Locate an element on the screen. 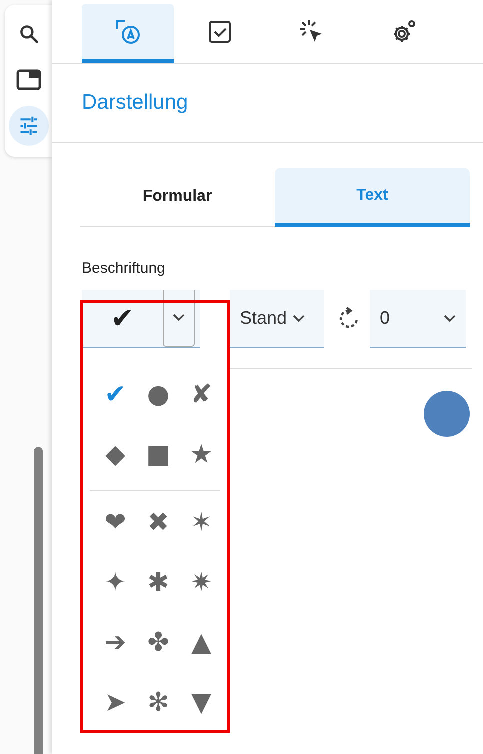 The width and height of the screenshot is (483, 754). gears-icon is located at coordinates (404, 31).